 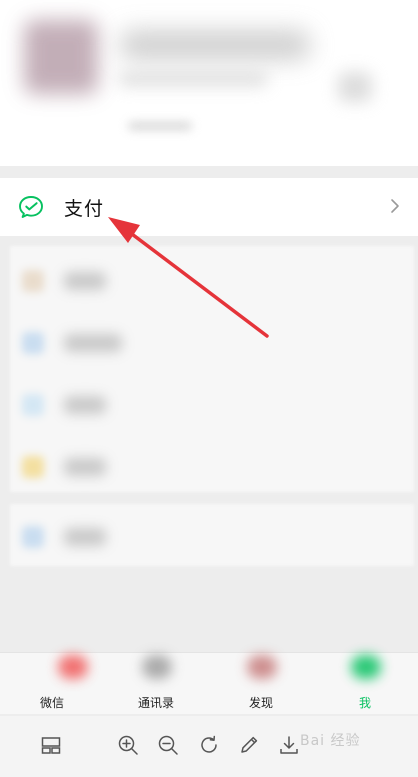 I want to click on list-group-blurred, so click(x=212, y=535).